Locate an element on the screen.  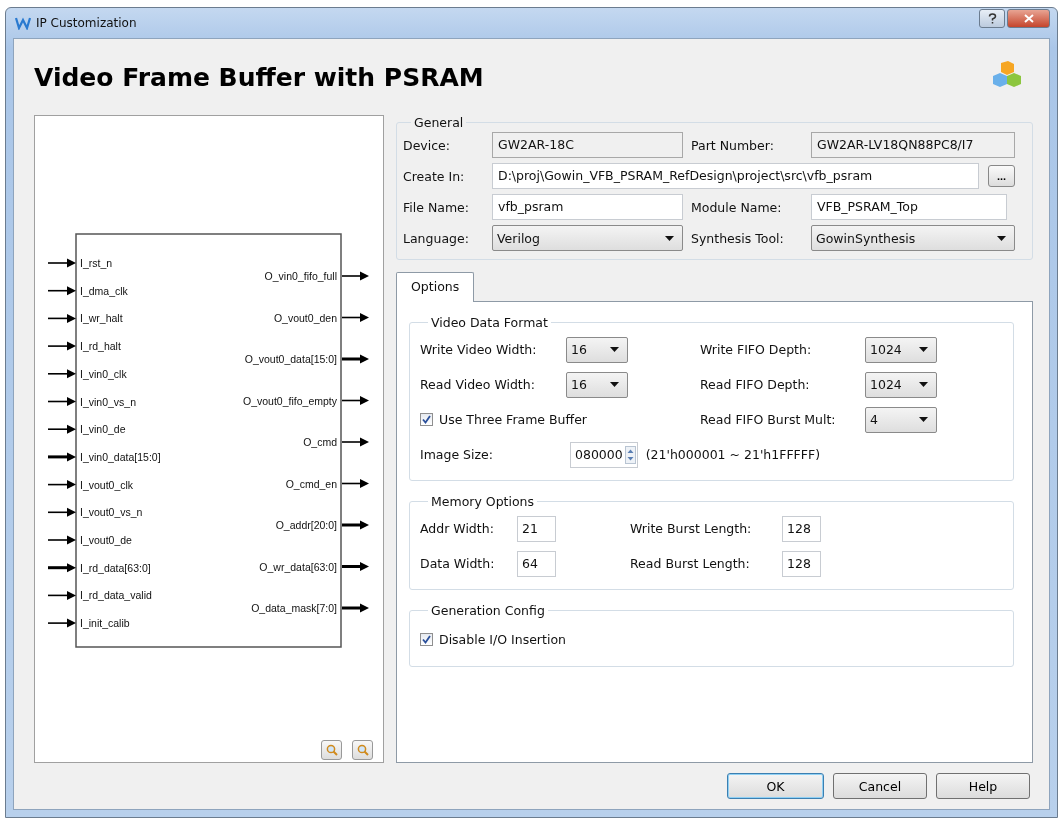
pin-label: I_vout0_clk is located at coordinates (107, 484).